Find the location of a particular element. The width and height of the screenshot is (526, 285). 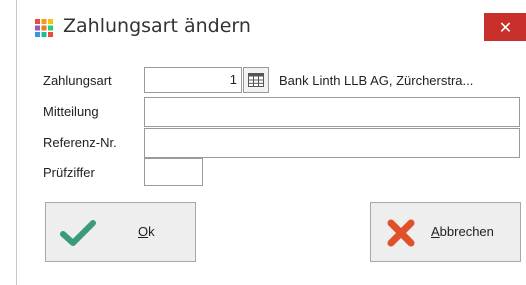

pruefziffer-label: Prüfziffer is located at coordinates (69, 172).